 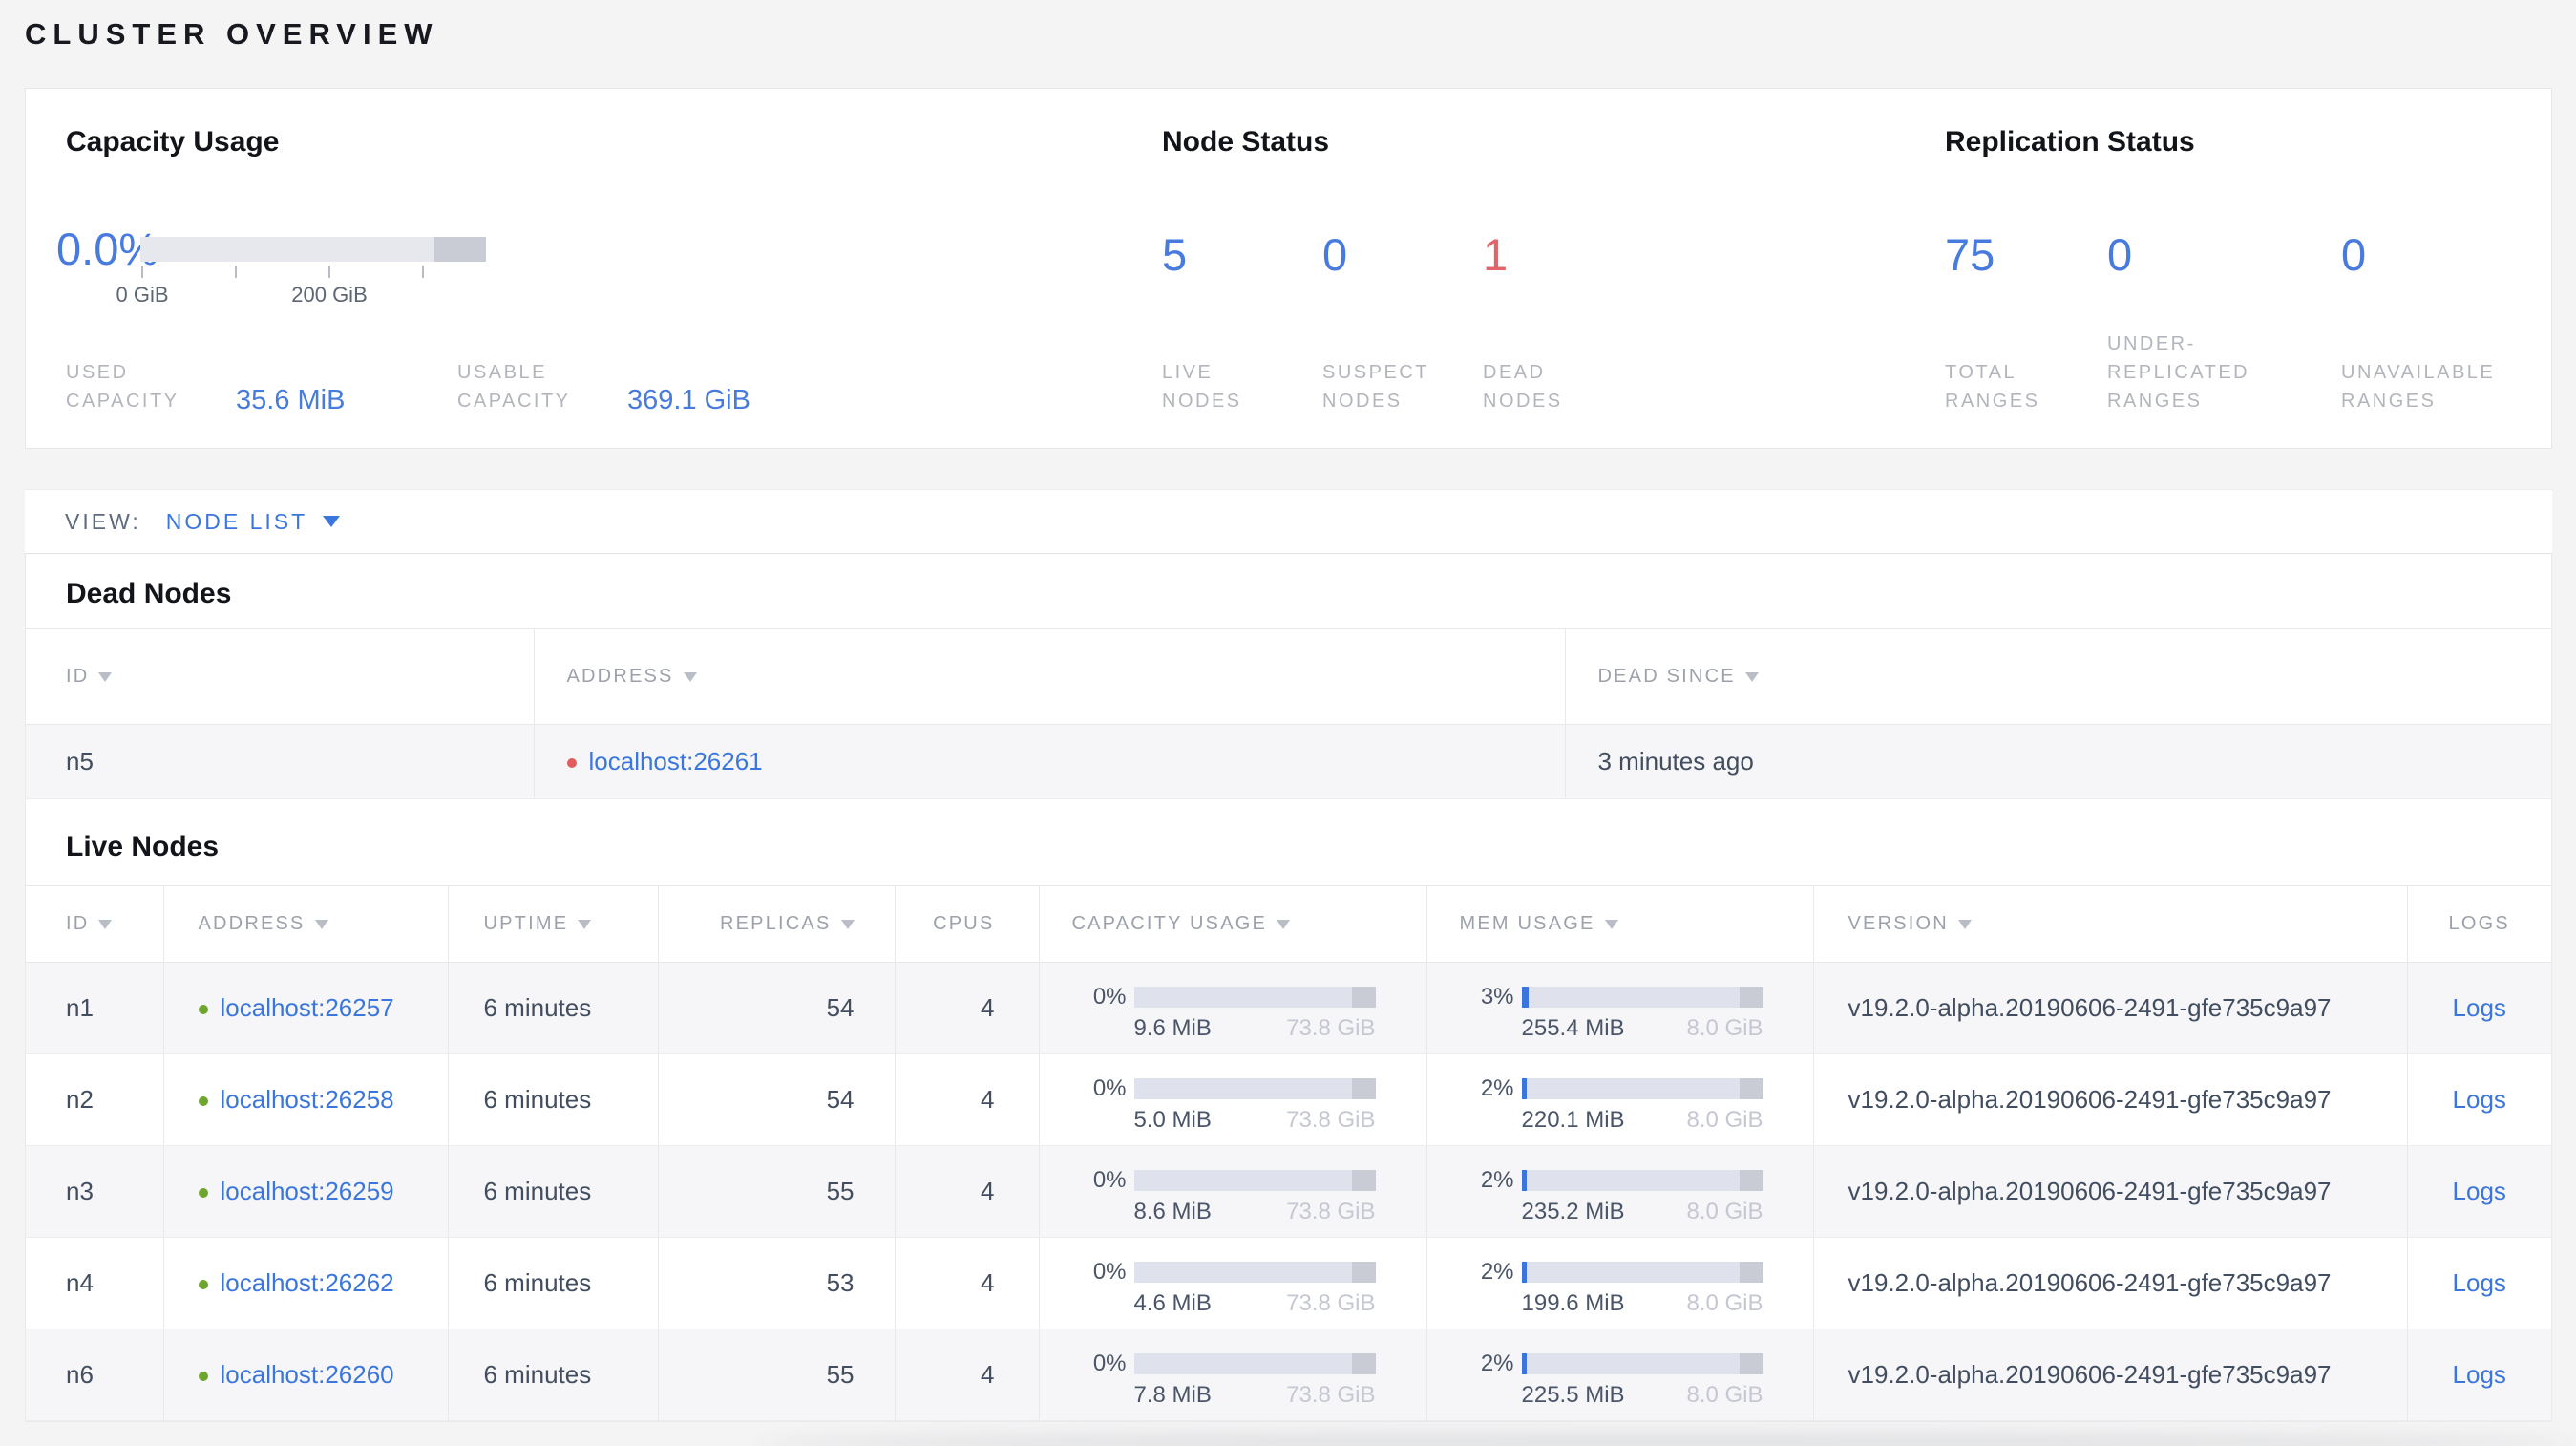 I want to click on table-header-row: ID ADDRESS DEAD SINCE, so click(x=1288, y=676).